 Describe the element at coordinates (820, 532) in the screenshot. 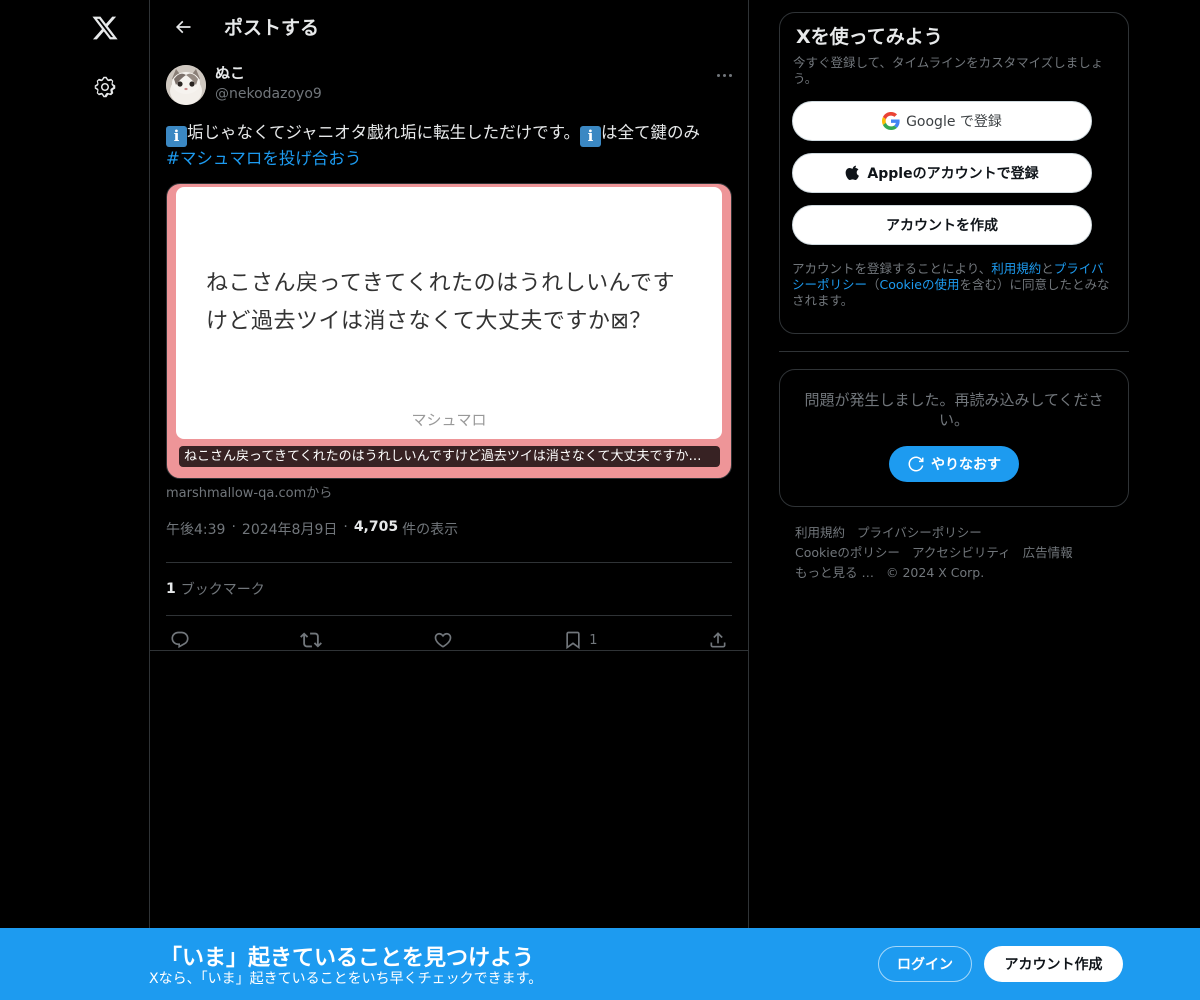

I see `footer-terms: 利用規約` at that location.